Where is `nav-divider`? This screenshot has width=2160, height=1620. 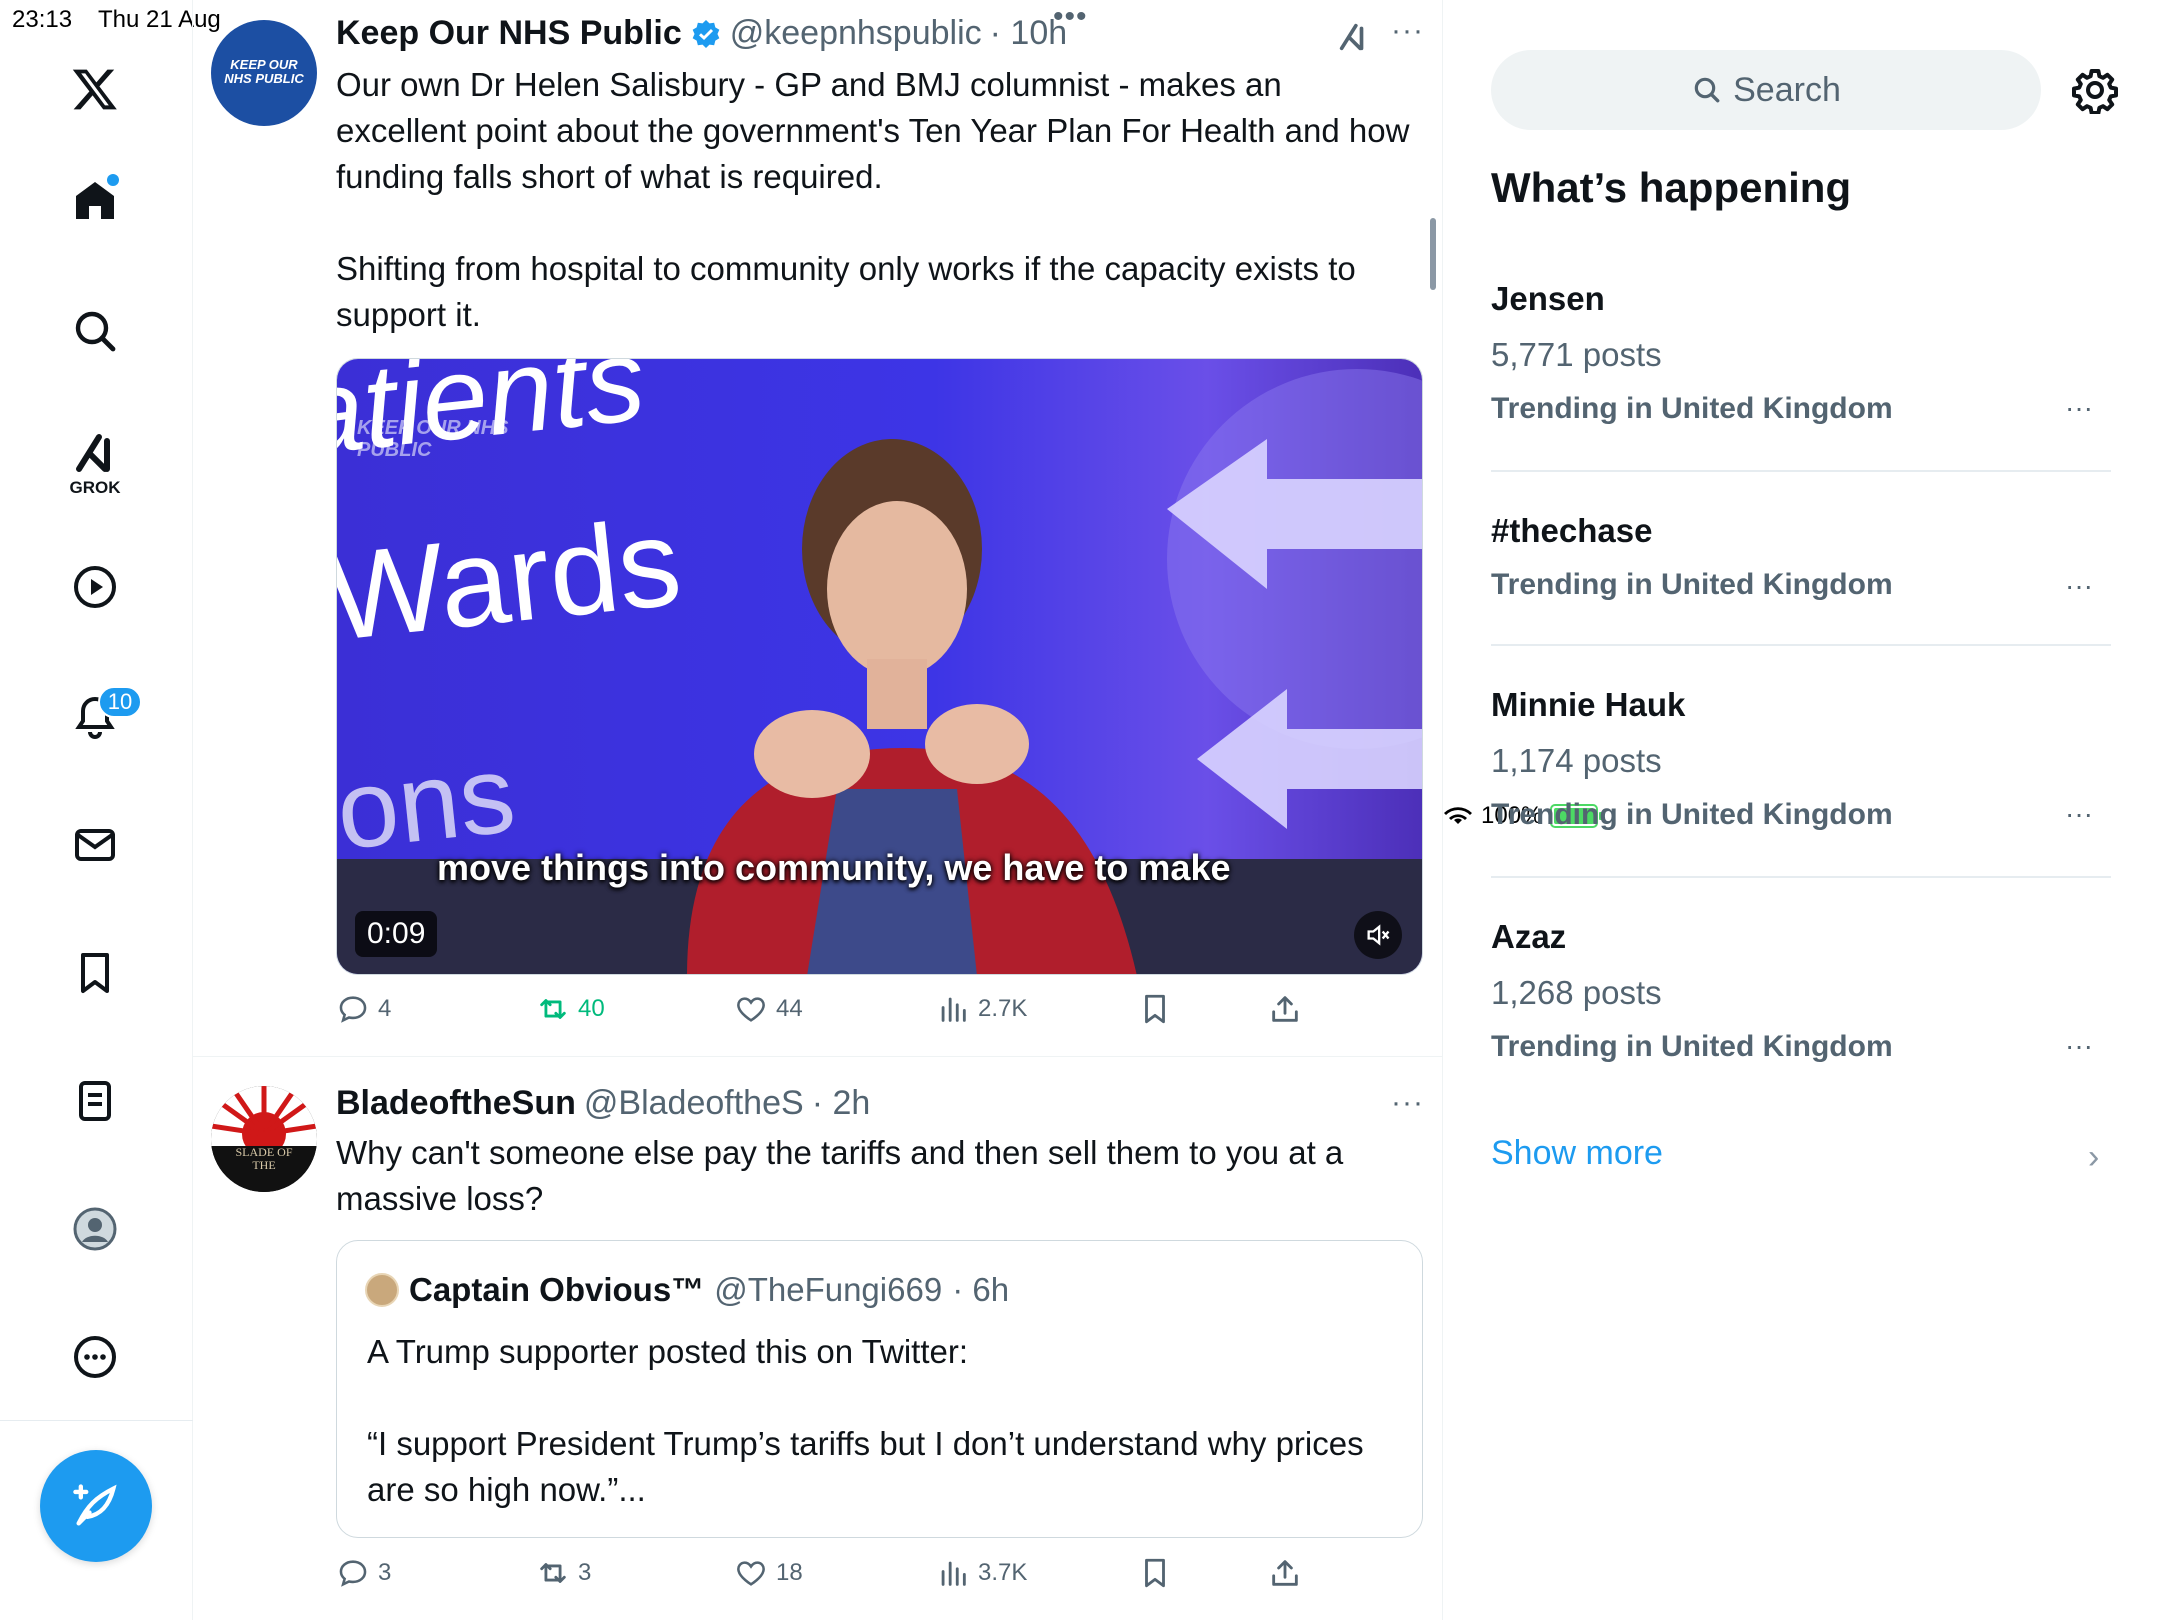 nav-divider is located at coordinates (96, 1420).